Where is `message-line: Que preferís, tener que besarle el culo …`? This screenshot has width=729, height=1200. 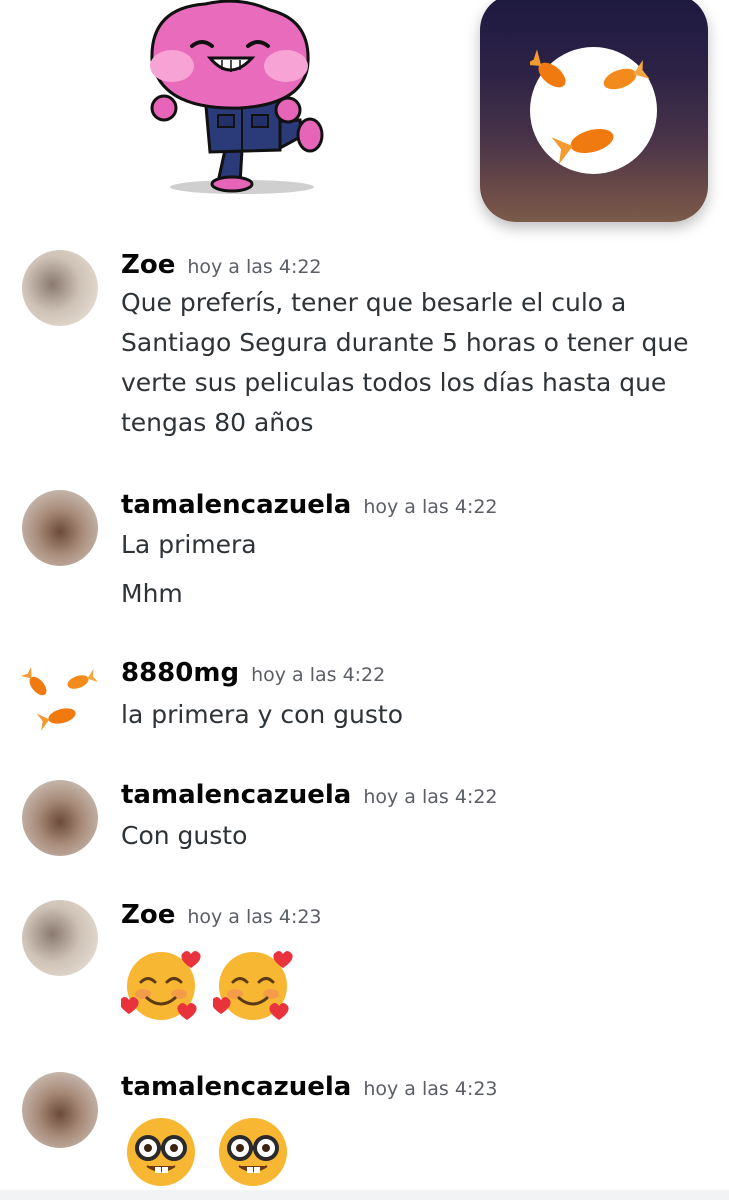
message-line: Que preferís, tener que besarle el culo … is located at coordinates (374, 302).